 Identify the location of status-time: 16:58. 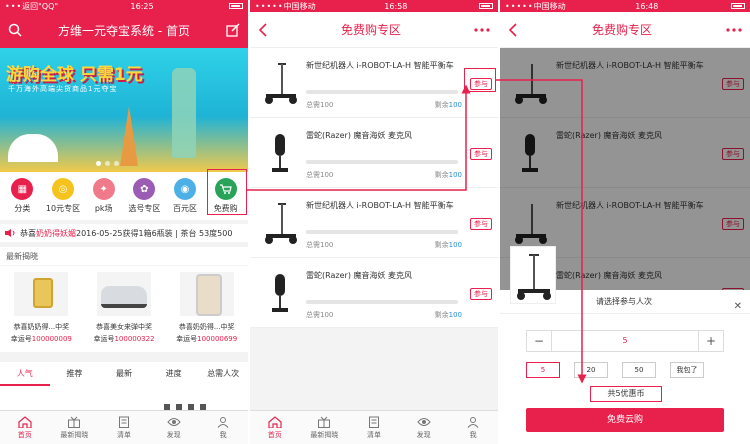
(396, 6).